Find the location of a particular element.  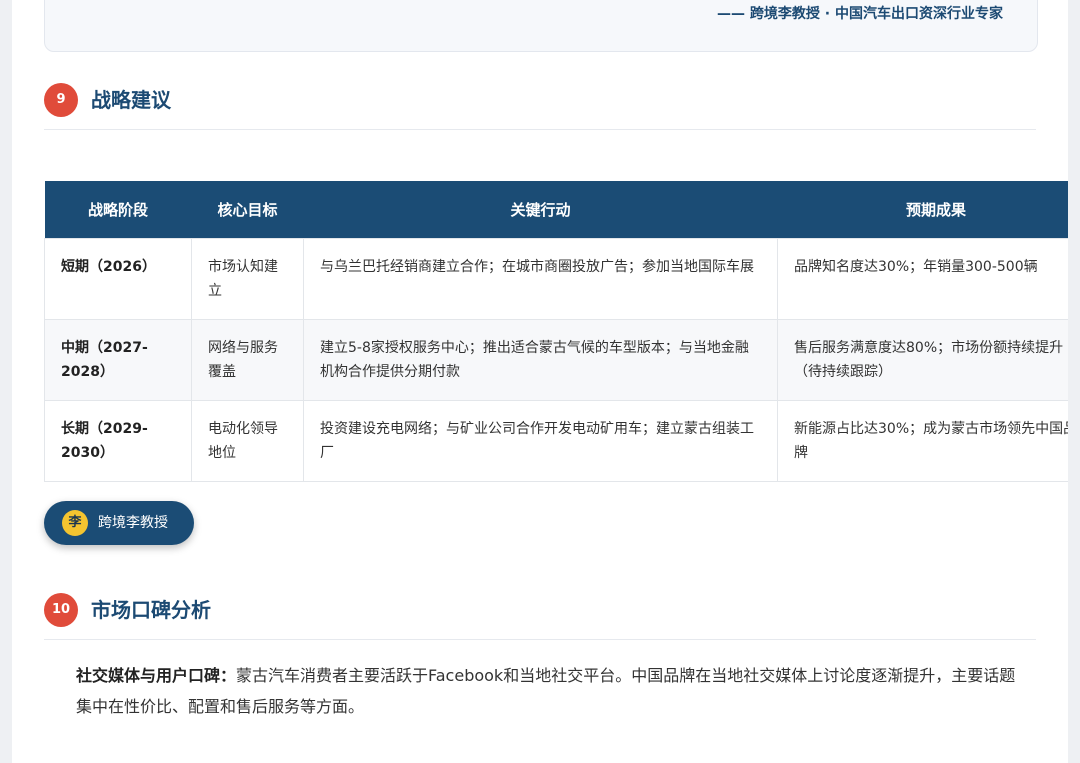

cell-results: 新能源占比达30%；成为蒙古市场领先中国品牌 is located at coordinates (922, 441).